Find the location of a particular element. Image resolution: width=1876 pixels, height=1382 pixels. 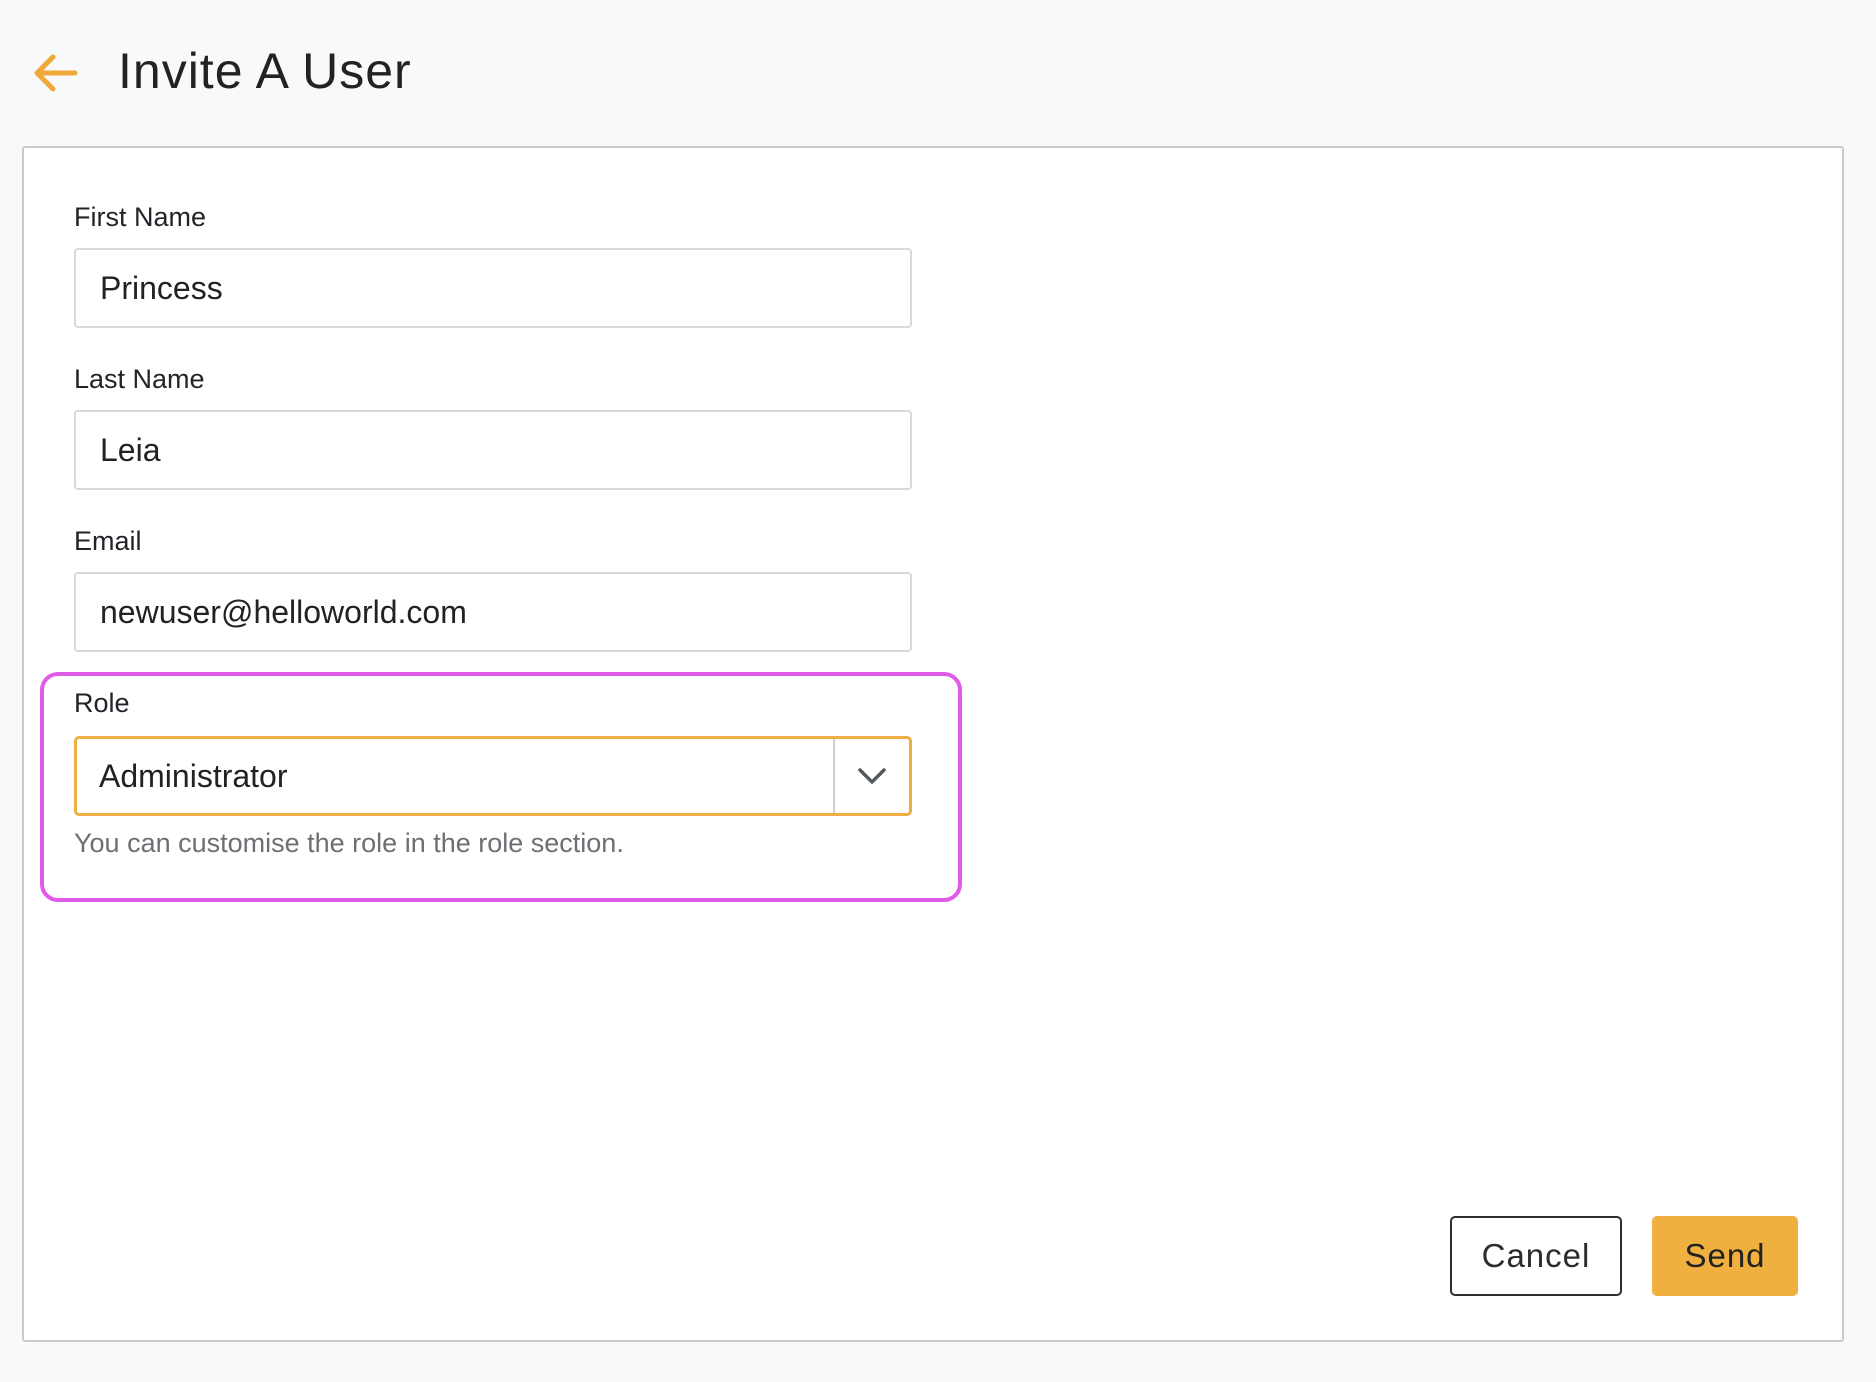

role-dropdown-toggle is located at coordinates (872, 776).